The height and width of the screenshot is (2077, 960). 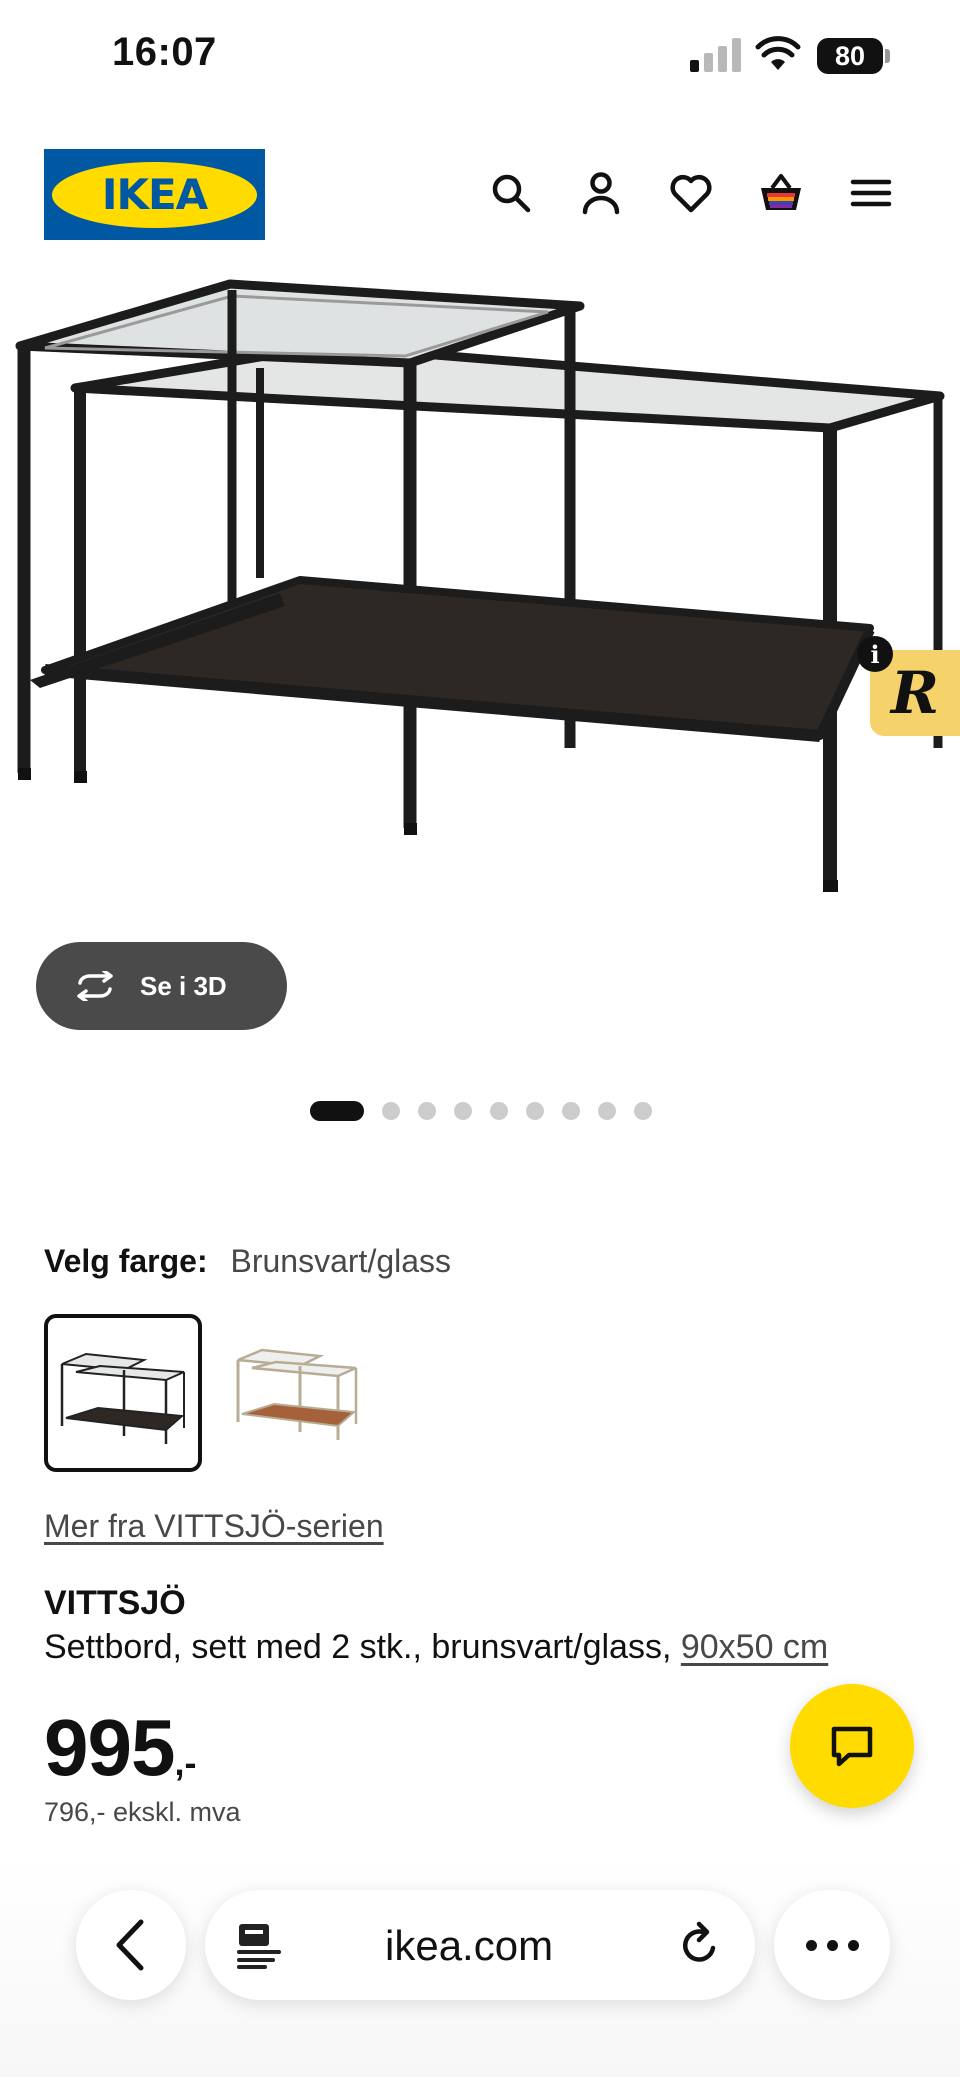 What do you see at coordinates (887, 56) in the screenshot?
I see `battery-tip` at bounding box center [887, 56].